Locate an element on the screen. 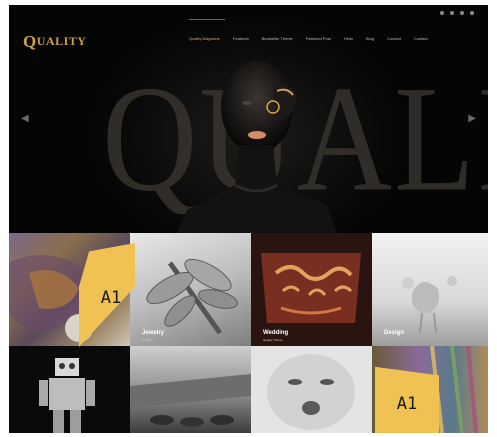 This screenshot has width=497, height=437. baby-face-image is located at coordinates (311, 392).